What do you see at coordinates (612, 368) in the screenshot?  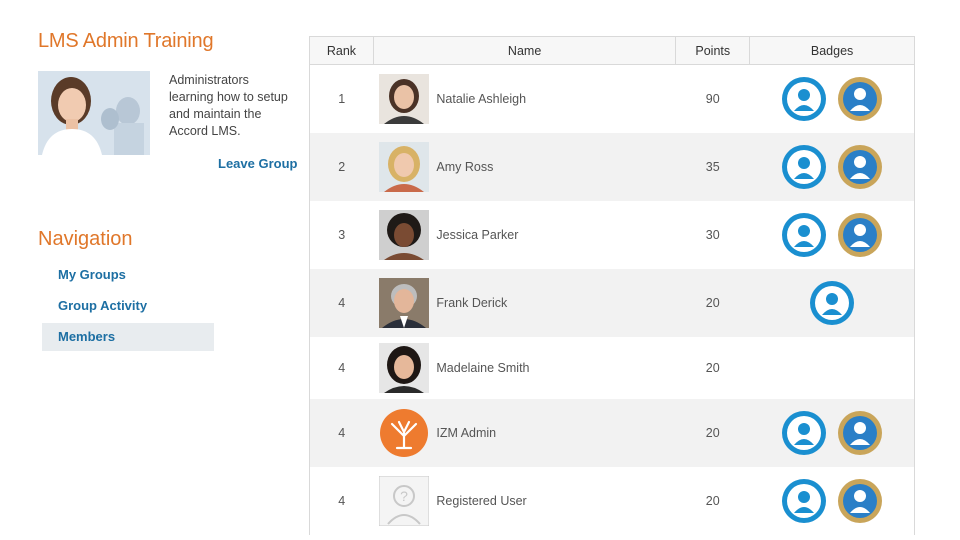 I see `table-row: 4 Madelaine Smith 20` at bounding box center [612, 368].